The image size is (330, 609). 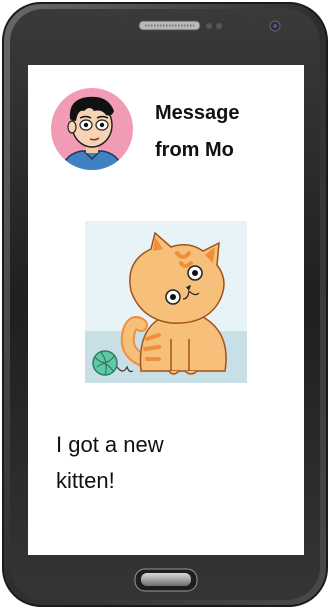 I want to click on home-button-icon, so click(x=166, y=580).